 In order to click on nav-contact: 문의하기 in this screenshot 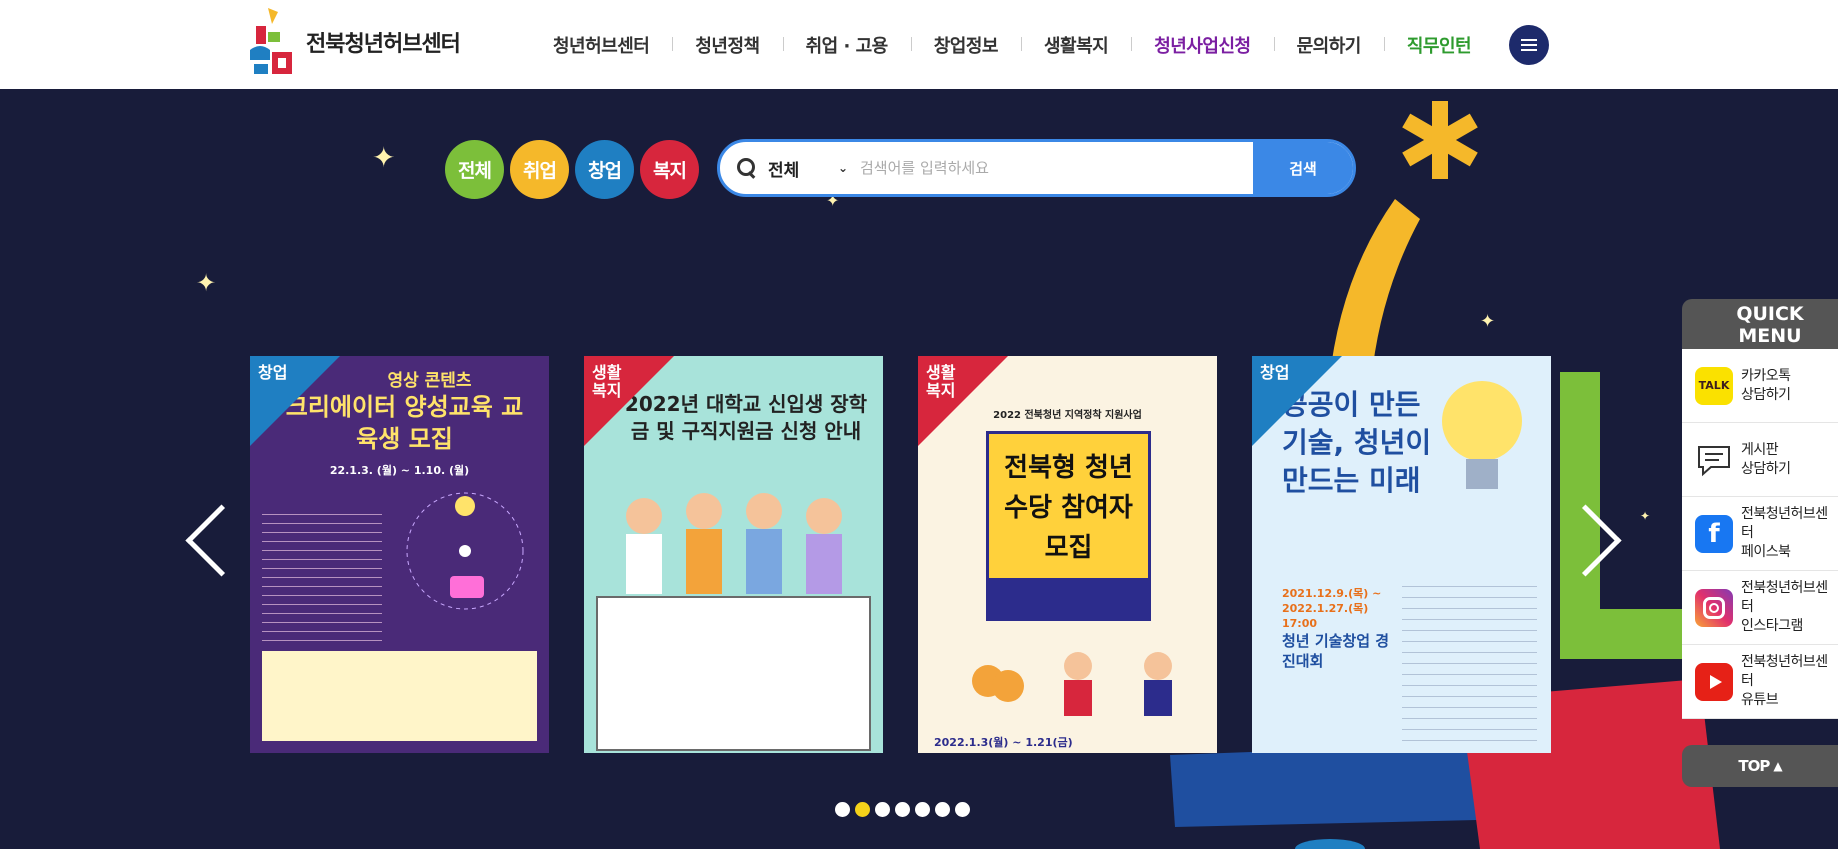, I will do `click(1328, 45)`.